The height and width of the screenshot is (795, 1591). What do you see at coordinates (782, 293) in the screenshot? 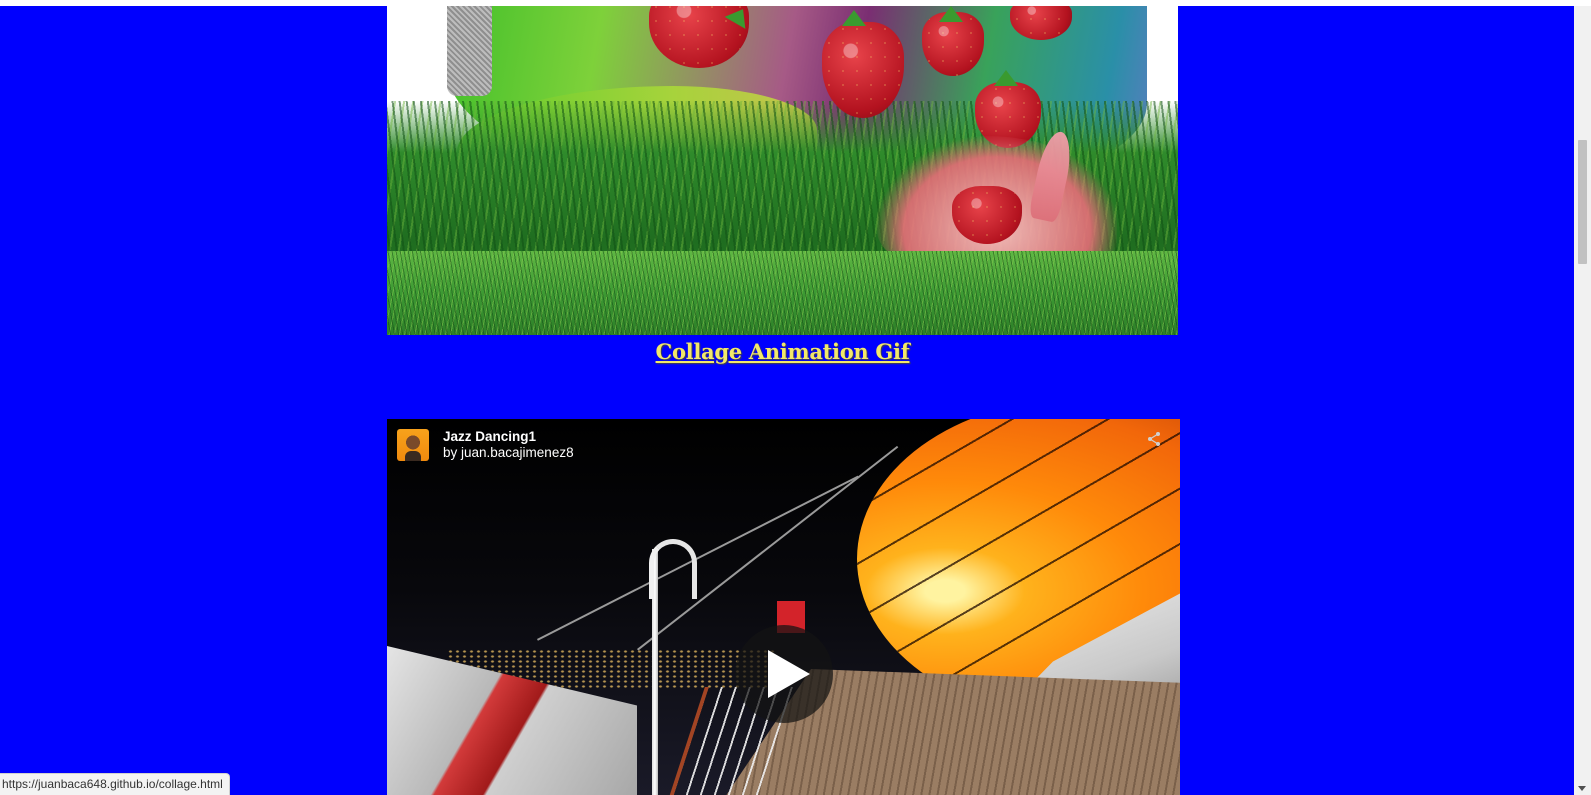
I see `collage-grass-front` at bounding box center [782, 293].